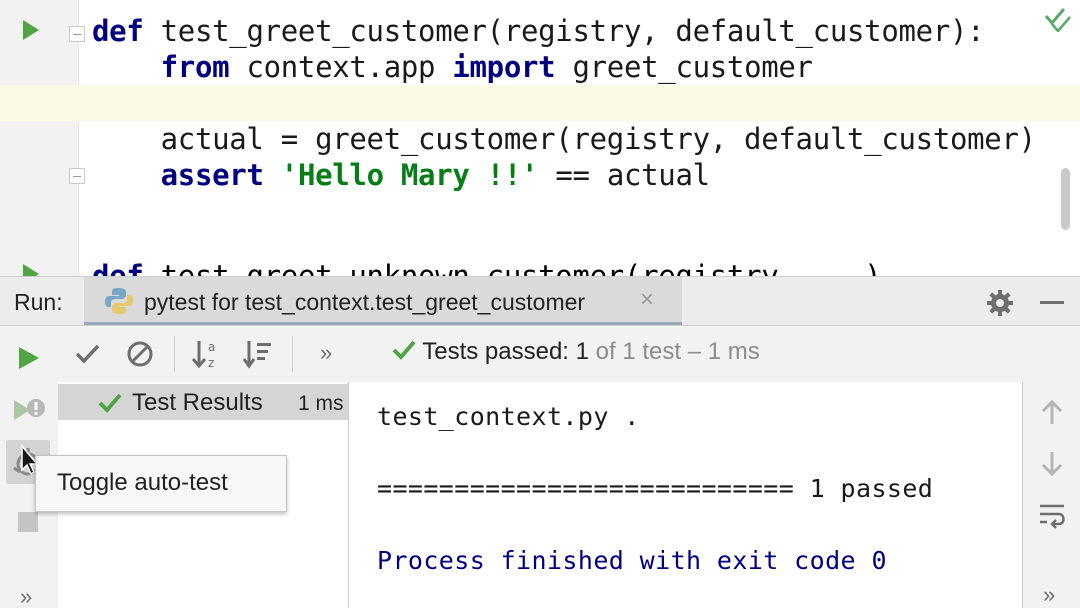  Describe the element at coordinates (118, 31) in the screenshot. I see `code-keyword: def` at that location.